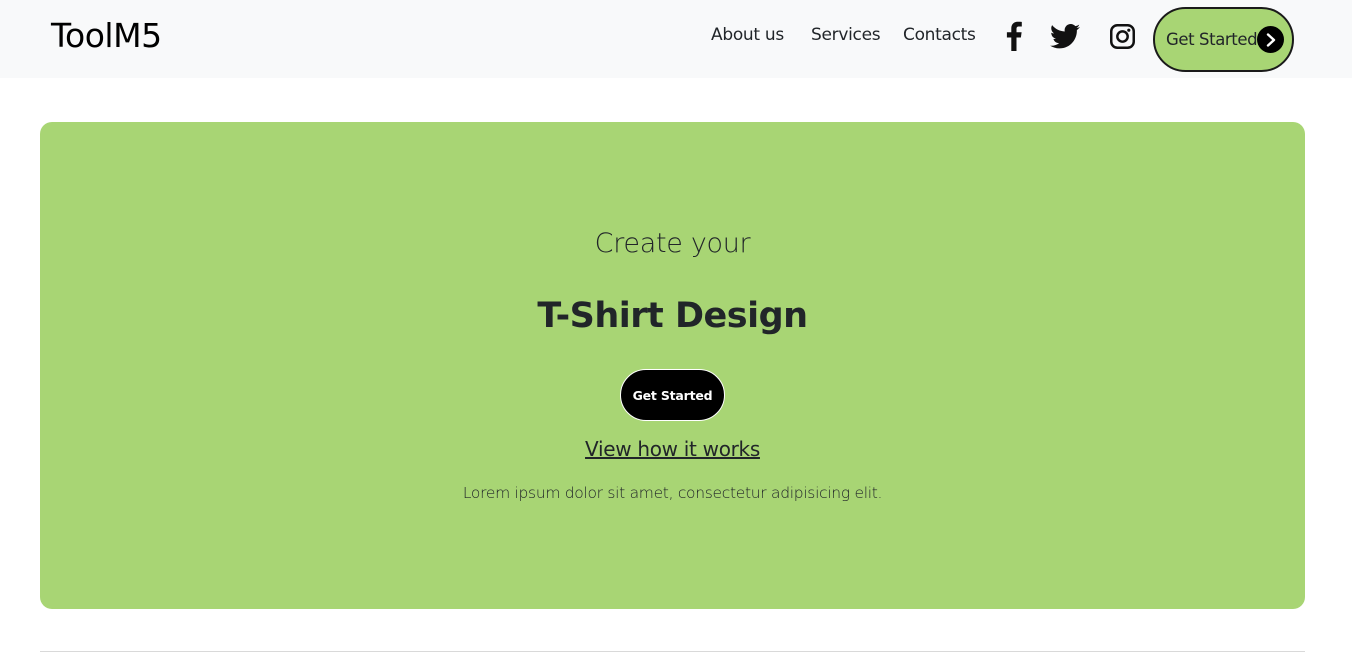 The width and height of the screenshot is (1352, 653). Describe the element at coordinates (106, 36) in the screenshot. I see `brand-logo: ToolM5` at that location.